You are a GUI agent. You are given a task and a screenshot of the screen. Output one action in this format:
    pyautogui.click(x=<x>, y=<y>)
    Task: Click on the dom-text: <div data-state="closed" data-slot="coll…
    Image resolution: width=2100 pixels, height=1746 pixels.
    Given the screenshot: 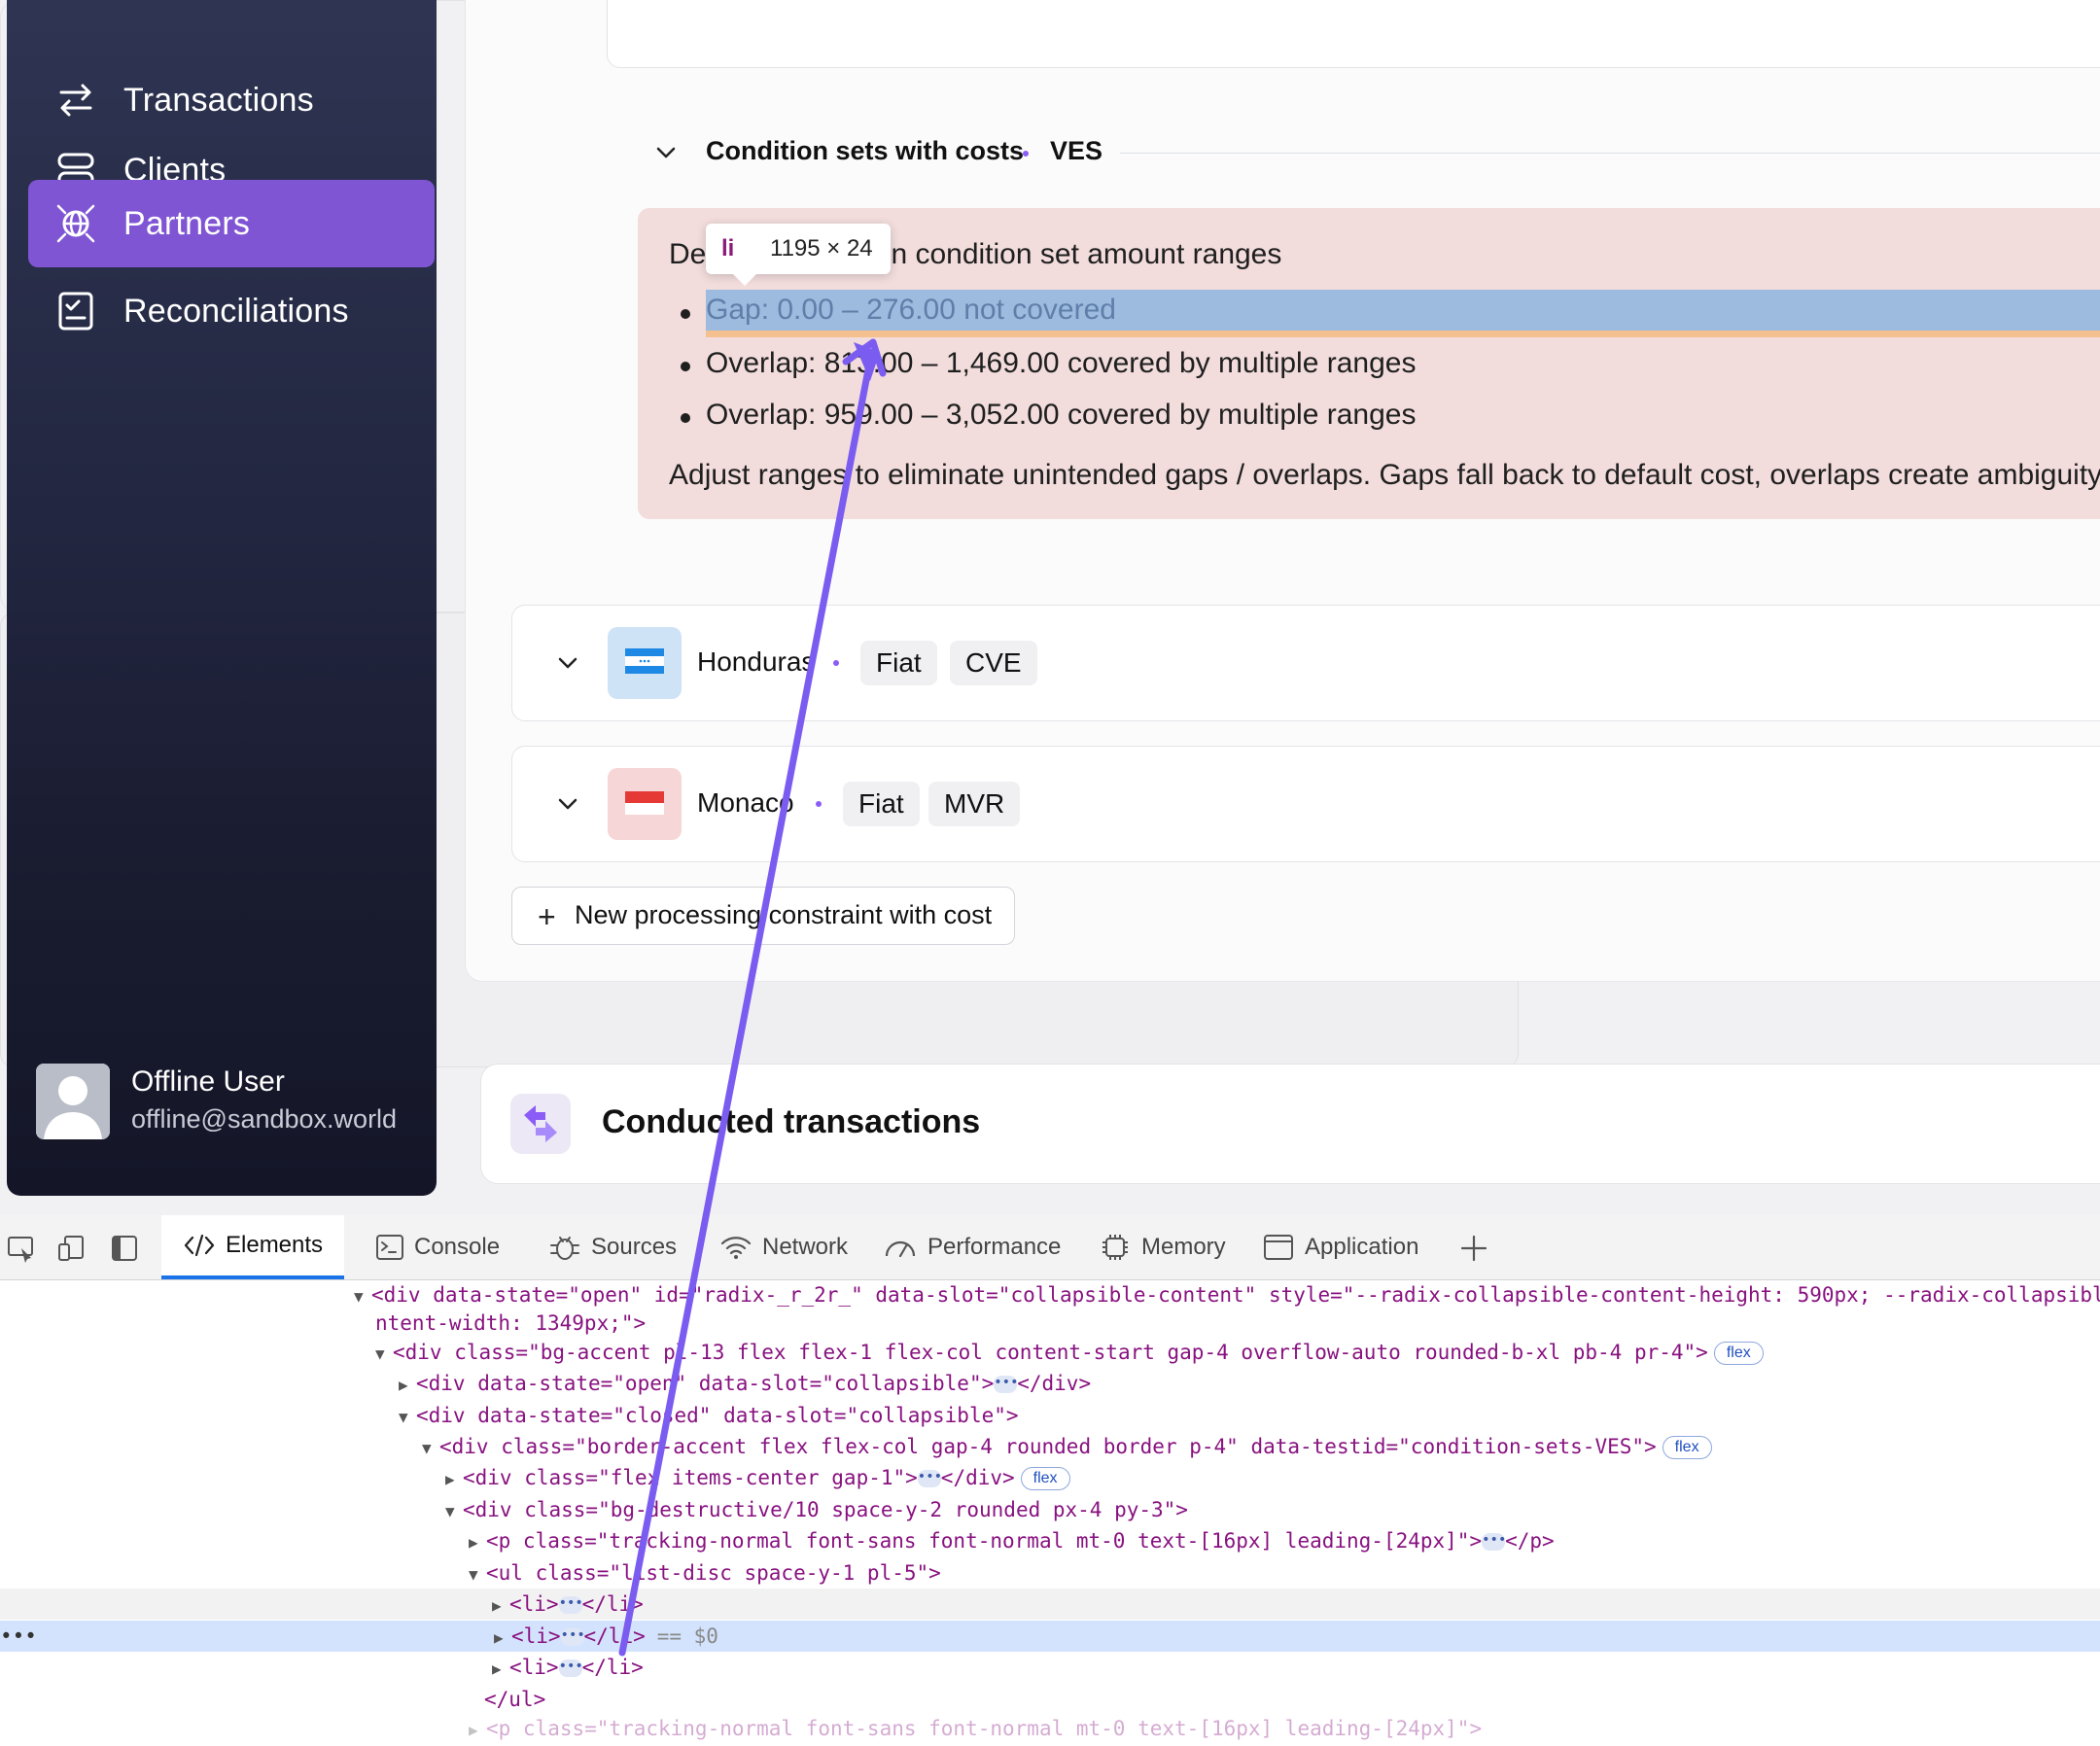 What is the action you would take?
    pyautogui.click(x=717, y=1415)
    